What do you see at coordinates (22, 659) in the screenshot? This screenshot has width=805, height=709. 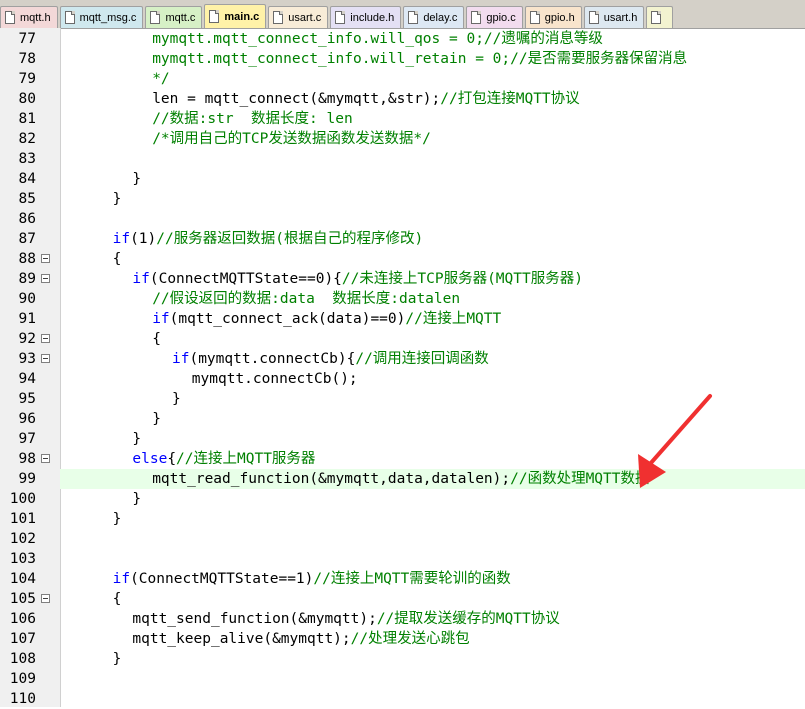 I see `line-number: 108` at bounding box center [22, 659].